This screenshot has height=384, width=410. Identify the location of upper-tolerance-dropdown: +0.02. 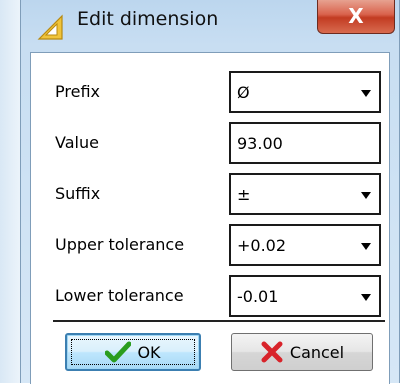
(305, 245).